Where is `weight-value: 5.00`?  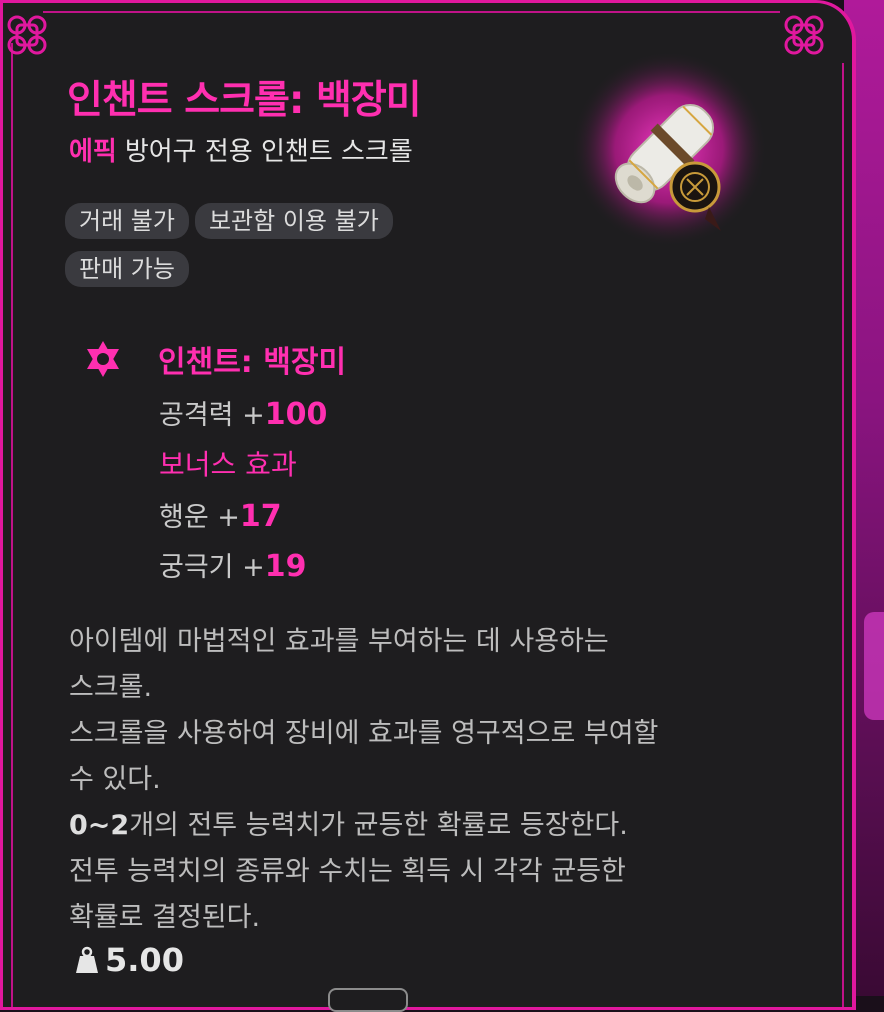 weight-value: 5.00 is located at coordinates (144, 960).